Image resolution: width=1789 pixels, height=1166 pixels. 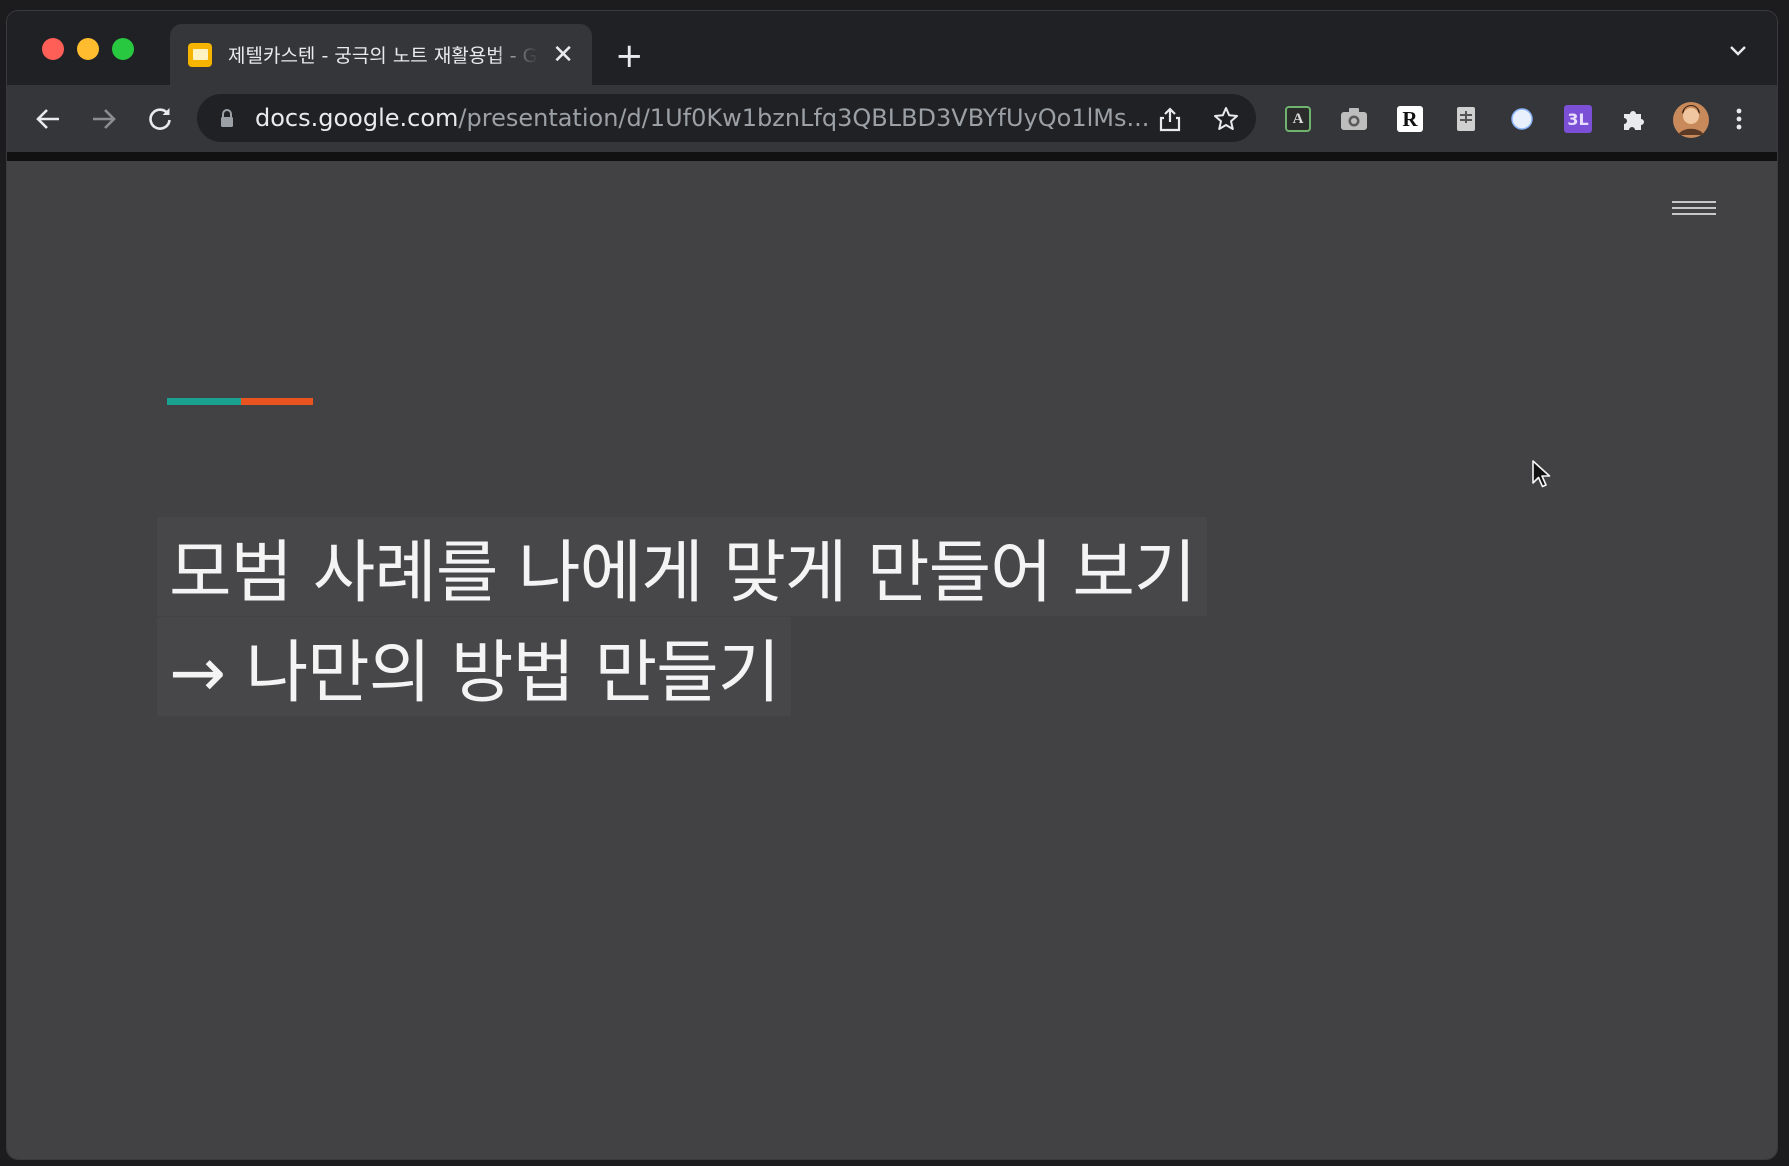 I want to click on notes-graphic, so click(x=1466, y=119).